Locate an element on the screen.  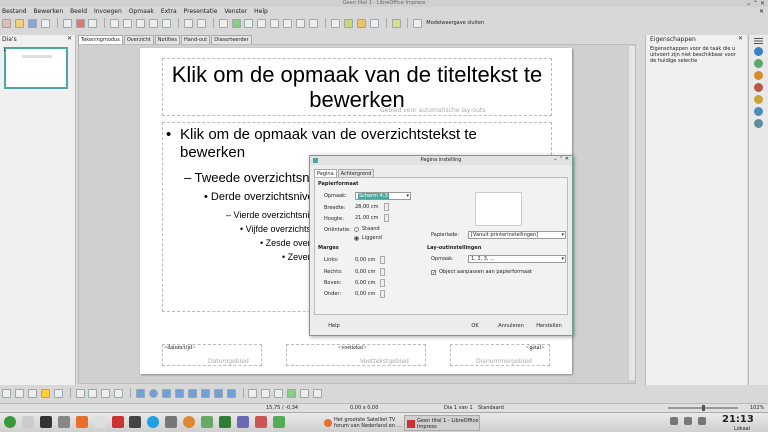
top-margin-field: 0,00 cm is located at coordinates (365, 283).